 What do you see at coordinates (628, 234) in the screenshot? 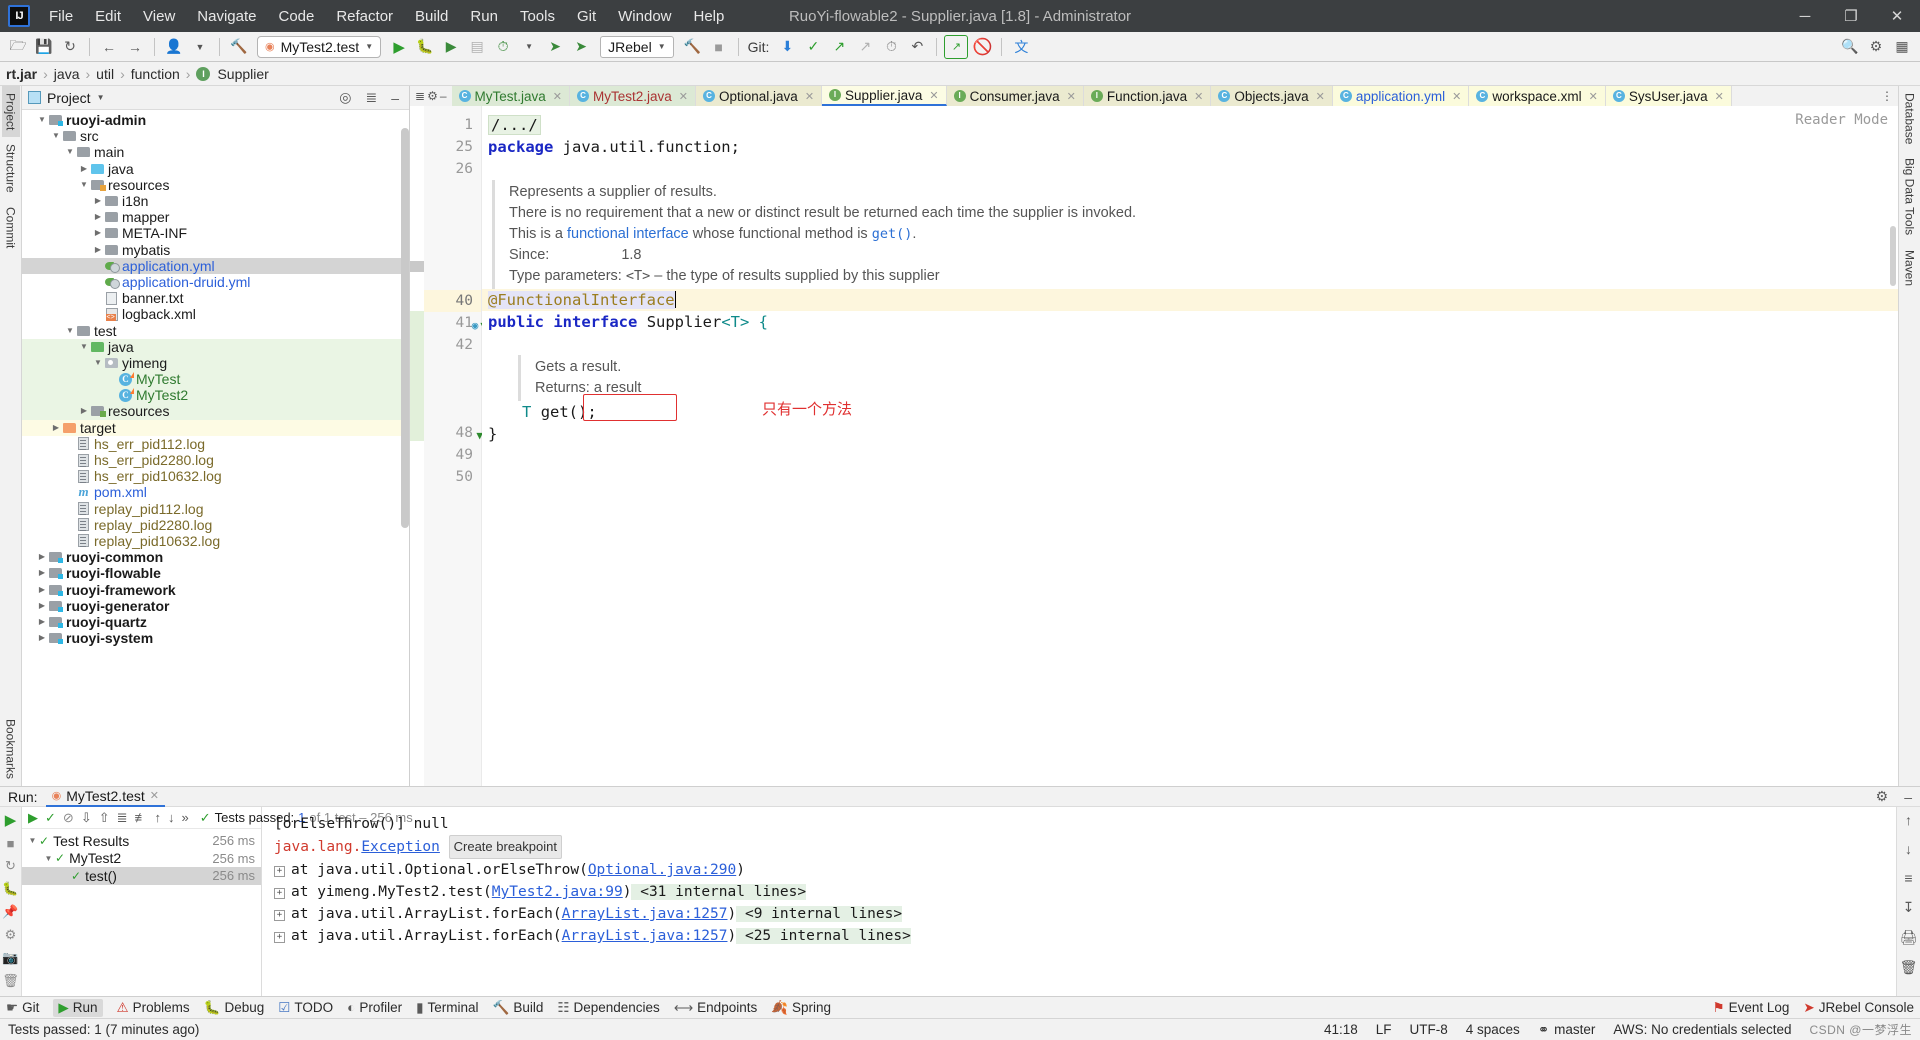
I see `functional-interface-link: functional interface` at bounding box center [628, 234].